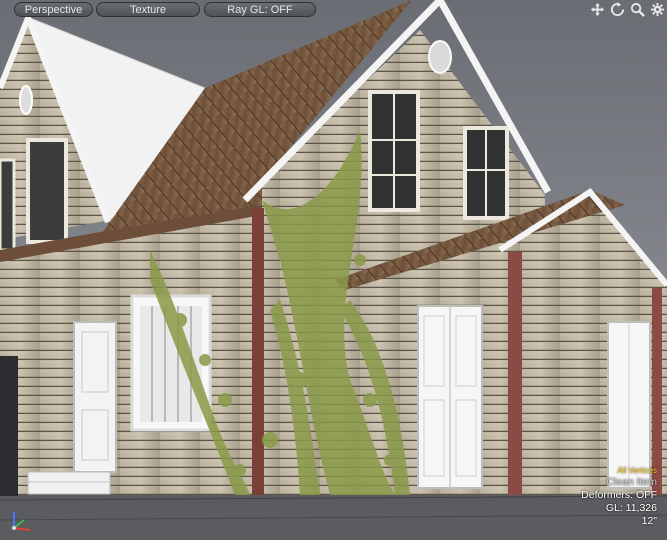 This screenshot has width=667, height=540. What do you see at coordinates (260, 9) in the screenshot?
I see `ray-gl-toggle: Ray GL: OFF` at bounding box center [260, 9].